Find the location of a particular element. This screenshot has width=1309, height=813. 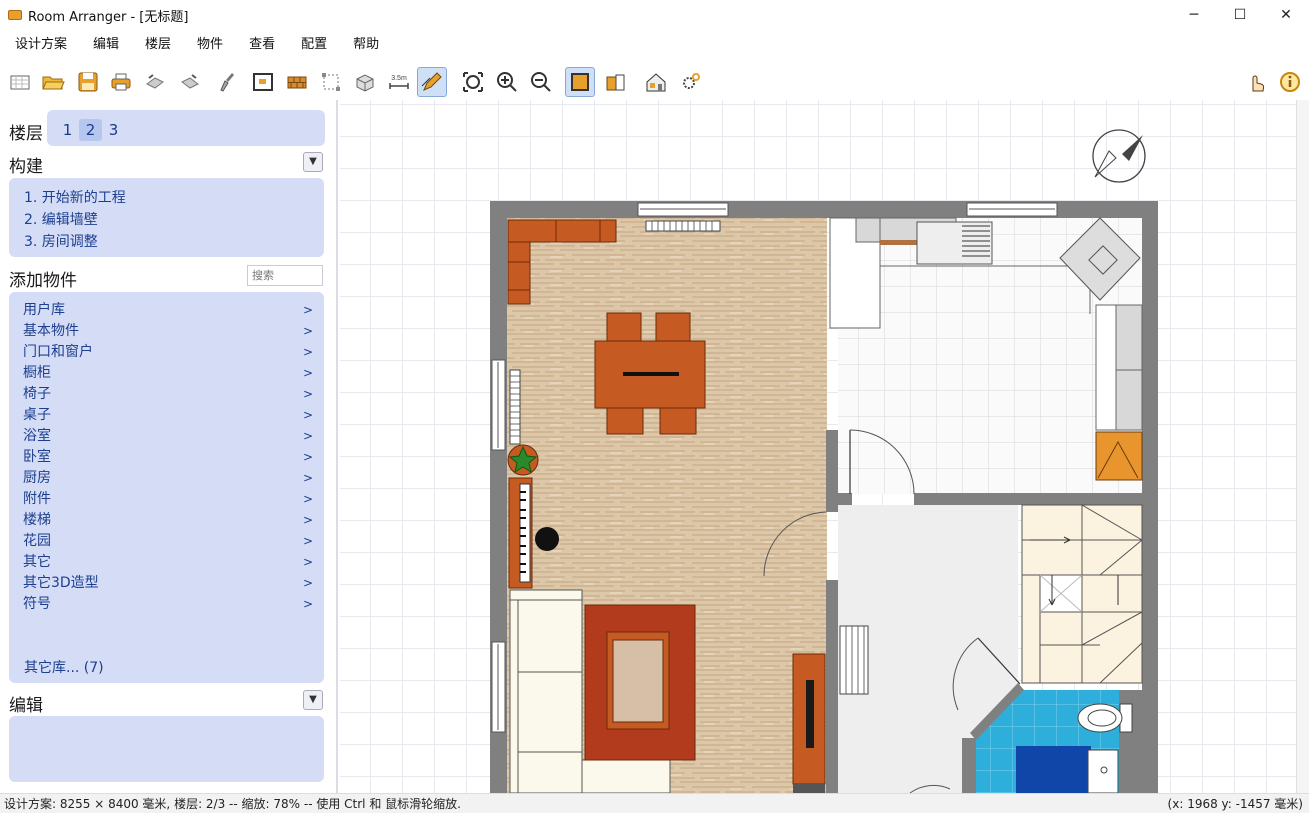

wall-bathroom-left is located at coordinates (969, 765).